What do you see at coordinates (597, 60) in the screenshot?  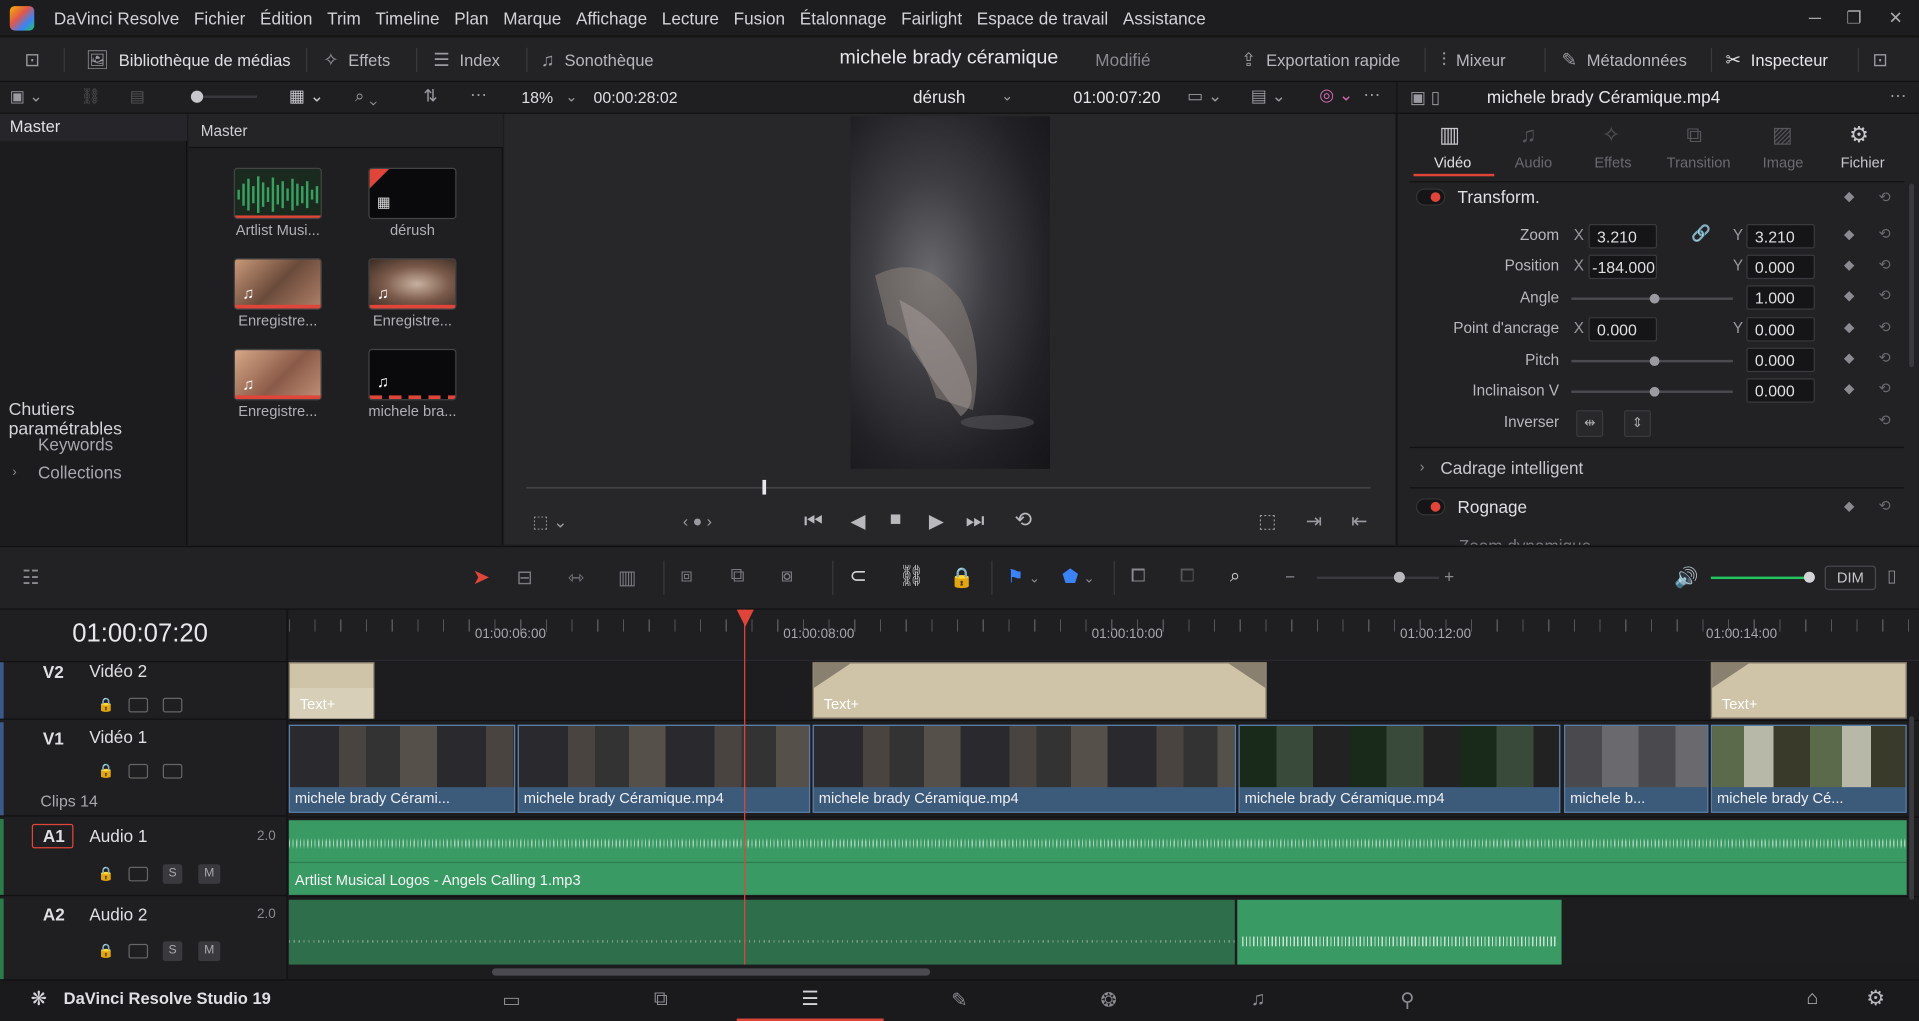 I see `sound-library-button: ♫ Sonothèque` at bounding box center [597, 60].